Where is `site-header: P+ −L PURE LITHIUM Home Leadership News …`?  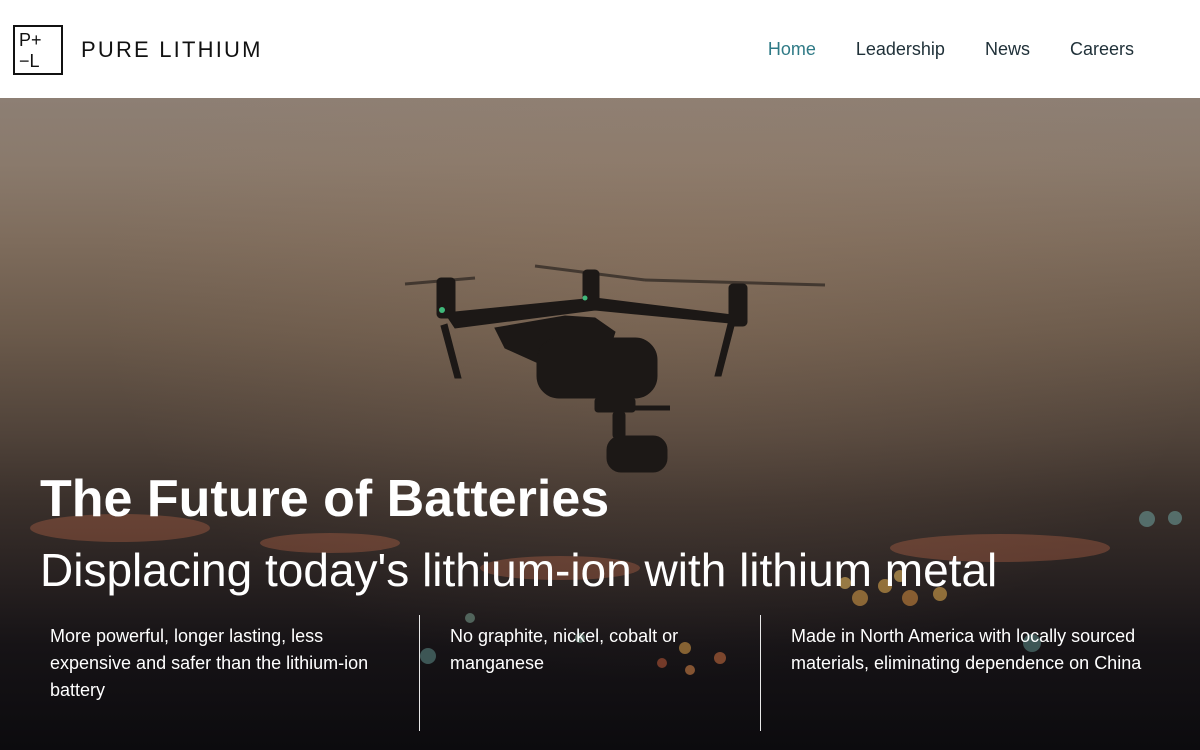 site-header: P+ −L PURE LITHIUM Home Leadership News … is located at coordinates (600, 49).